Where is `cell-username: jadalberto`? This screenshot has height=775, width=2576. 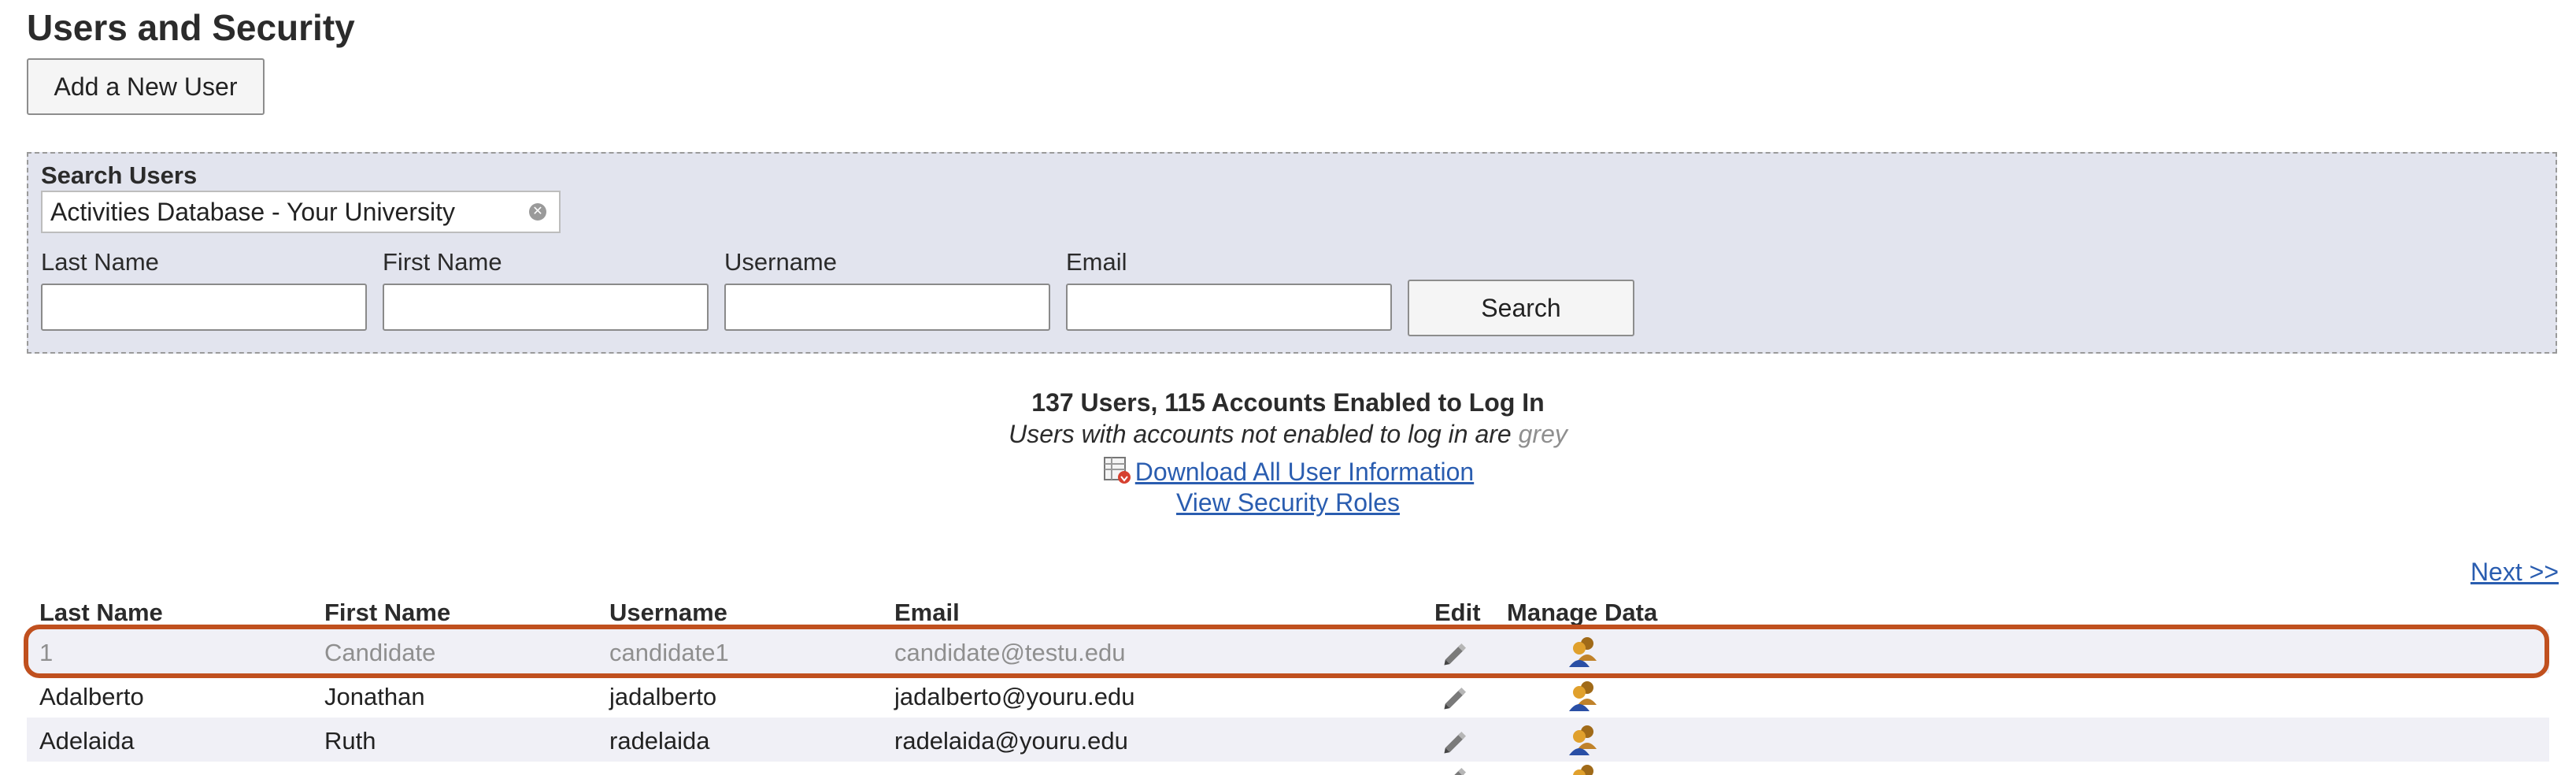 cell-username: jadalberto is located at coordinates (663, 696).